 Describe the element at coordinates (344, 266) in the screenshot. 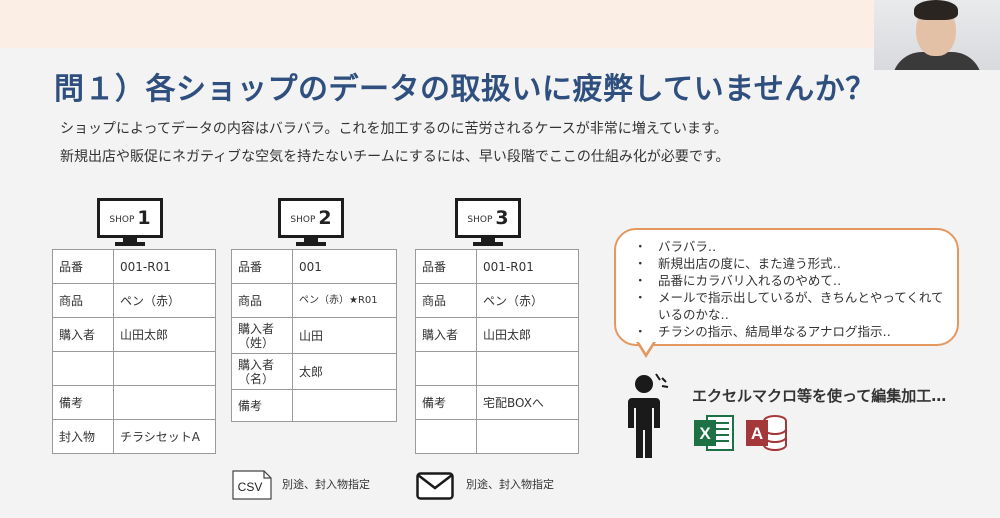

I see `table-value: 001` at that location.